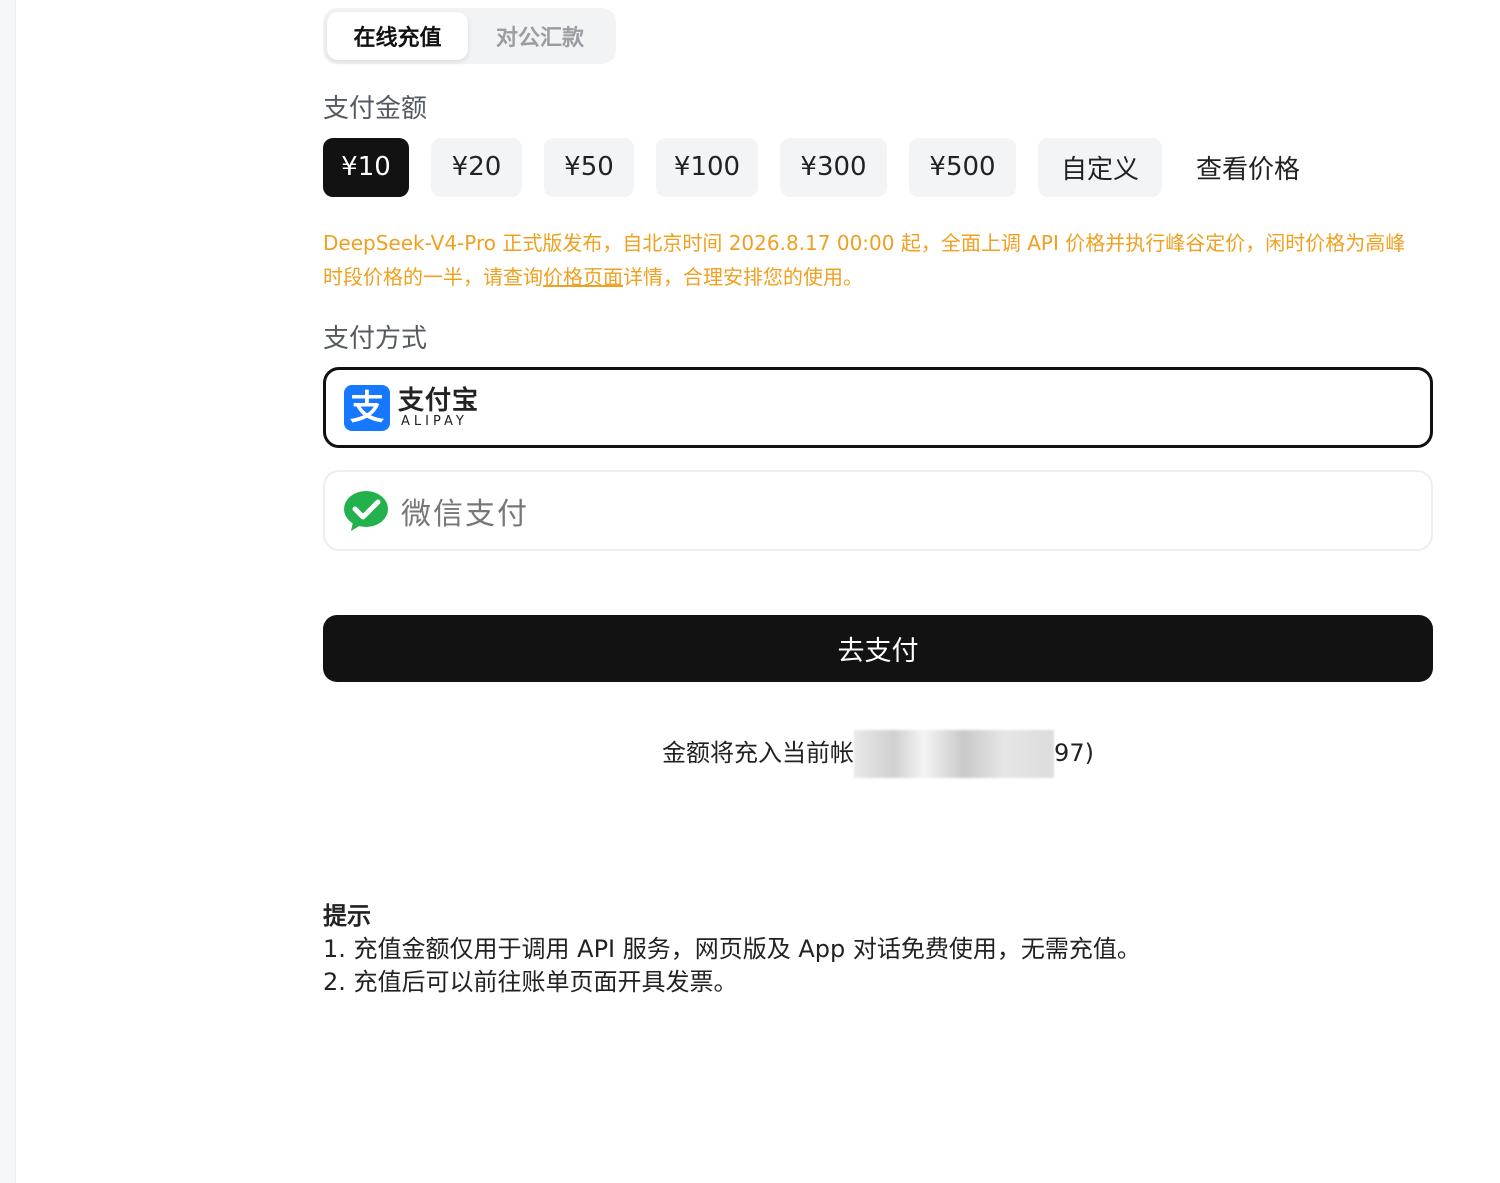 The image size is (1500, 1183). I want to click on account-prefix: 金额将充入当前帐, so click(758, 753).